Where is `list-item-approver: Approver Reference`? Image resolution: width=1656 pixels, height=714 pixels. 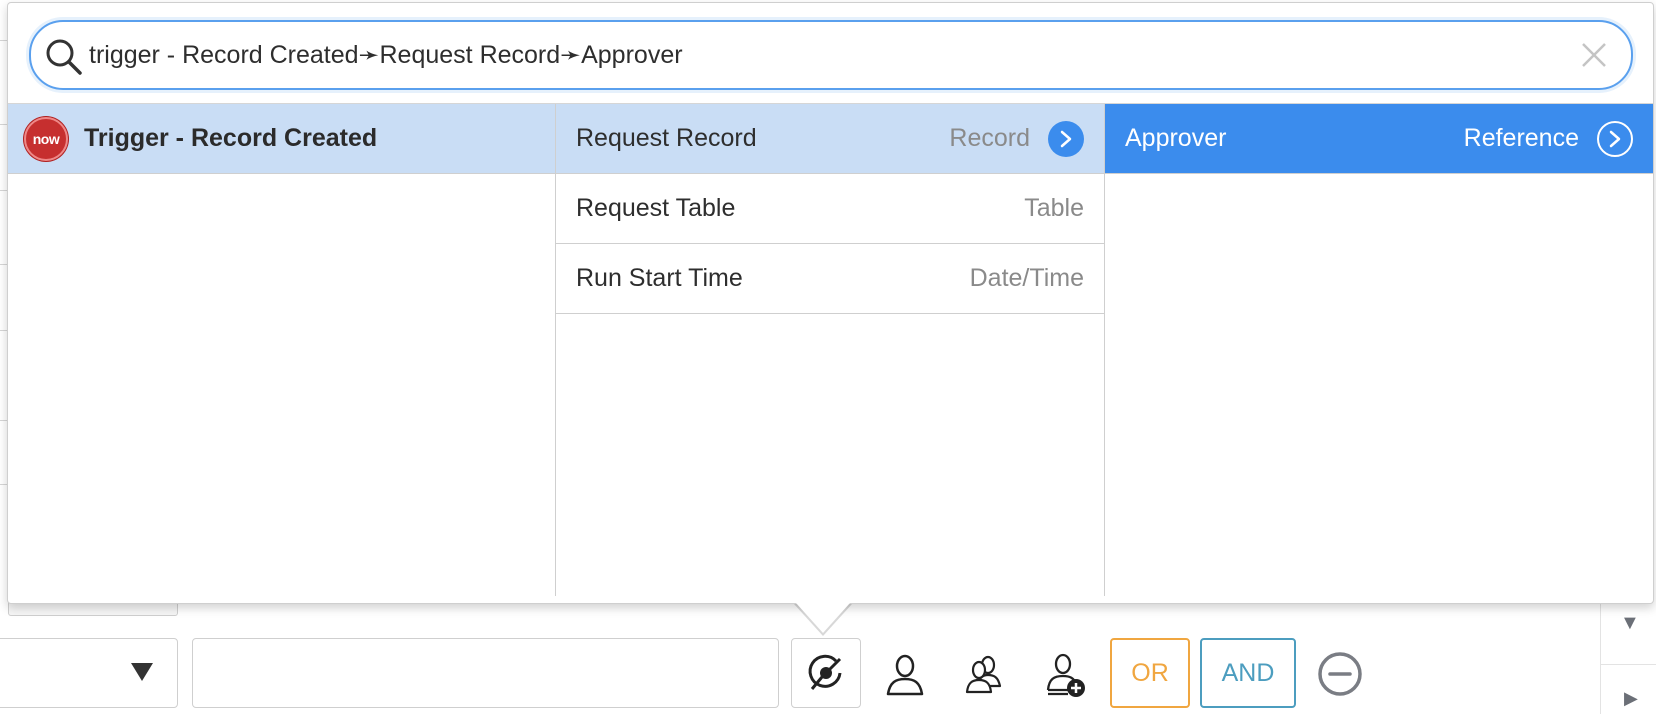
list-item-approver: Approver Reference is located at coordinates (1379, 139).